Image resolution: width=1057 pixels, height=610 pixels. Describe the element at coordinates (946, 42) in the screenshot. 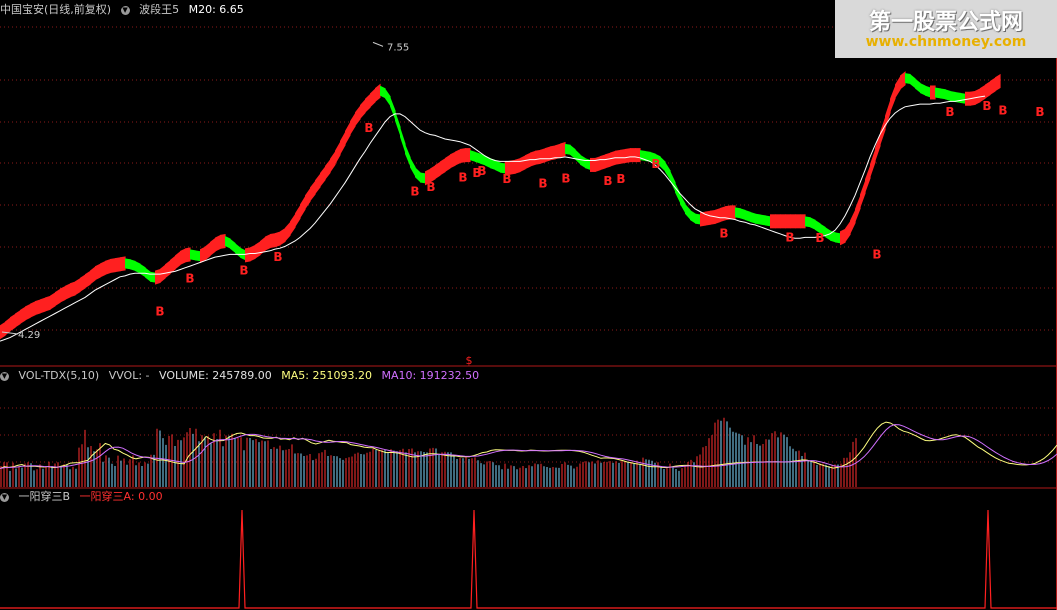

I see `watermark-url: www.chnmoney.com` at that location.